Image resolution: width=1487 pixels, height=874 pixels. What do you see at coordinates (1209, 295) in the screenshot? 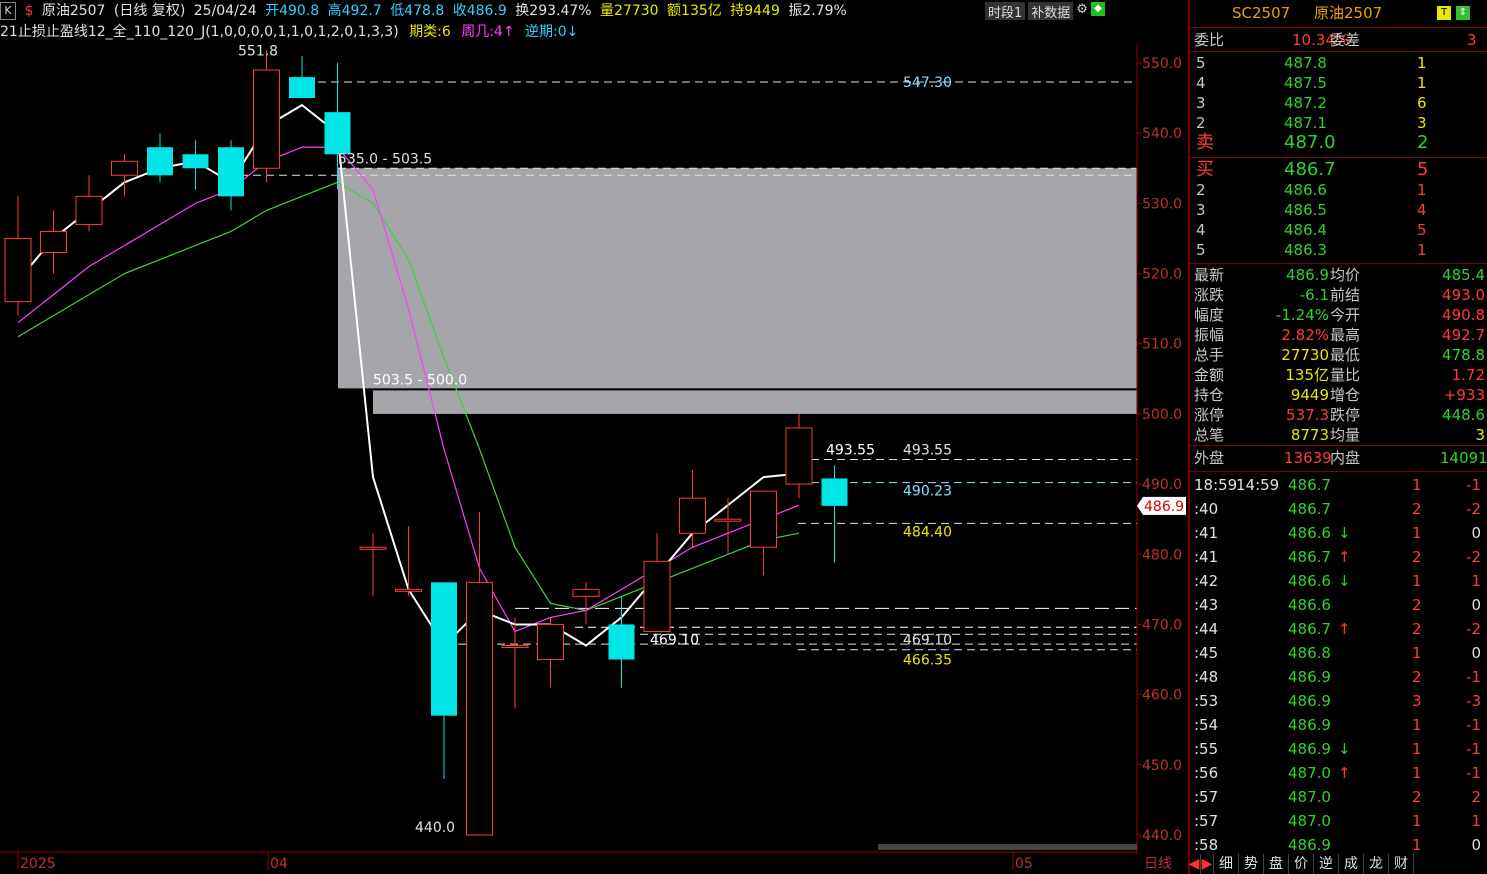
I see `stat-label: 涨跌` at bounding box center [1209, 295].